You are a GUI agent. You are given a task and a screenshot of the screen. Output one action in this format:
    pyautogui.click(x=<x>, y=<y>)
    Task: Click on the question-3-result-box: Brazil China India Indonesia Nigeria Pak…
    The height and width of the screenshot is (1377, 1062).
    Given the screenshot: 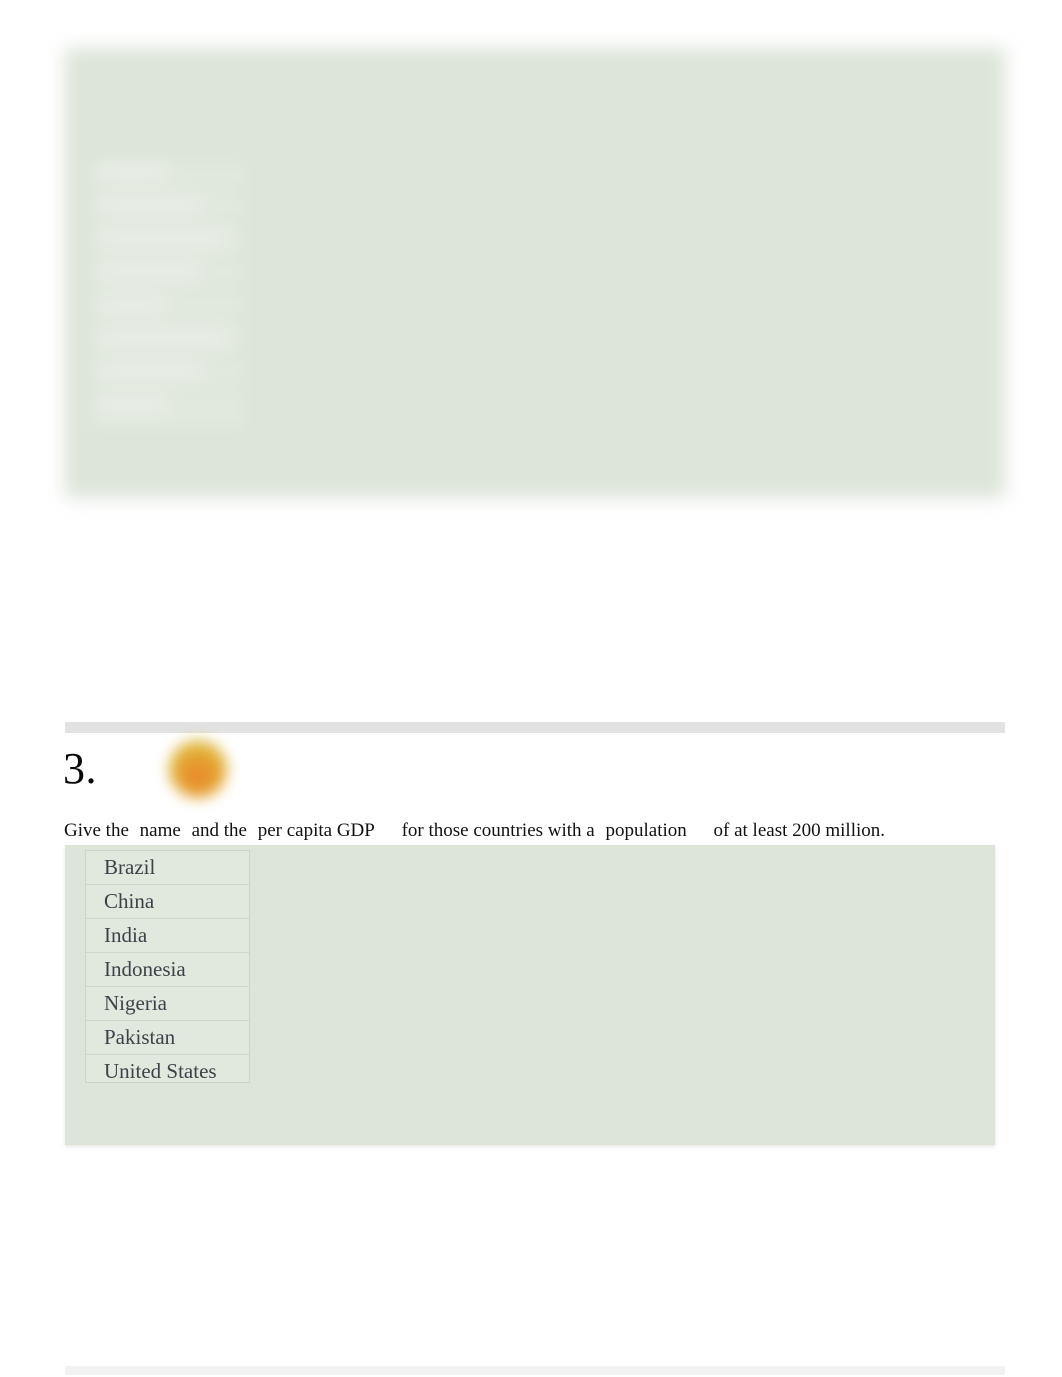 What is the action you would take?
    pyautogui.click(x=167, y=966)
    